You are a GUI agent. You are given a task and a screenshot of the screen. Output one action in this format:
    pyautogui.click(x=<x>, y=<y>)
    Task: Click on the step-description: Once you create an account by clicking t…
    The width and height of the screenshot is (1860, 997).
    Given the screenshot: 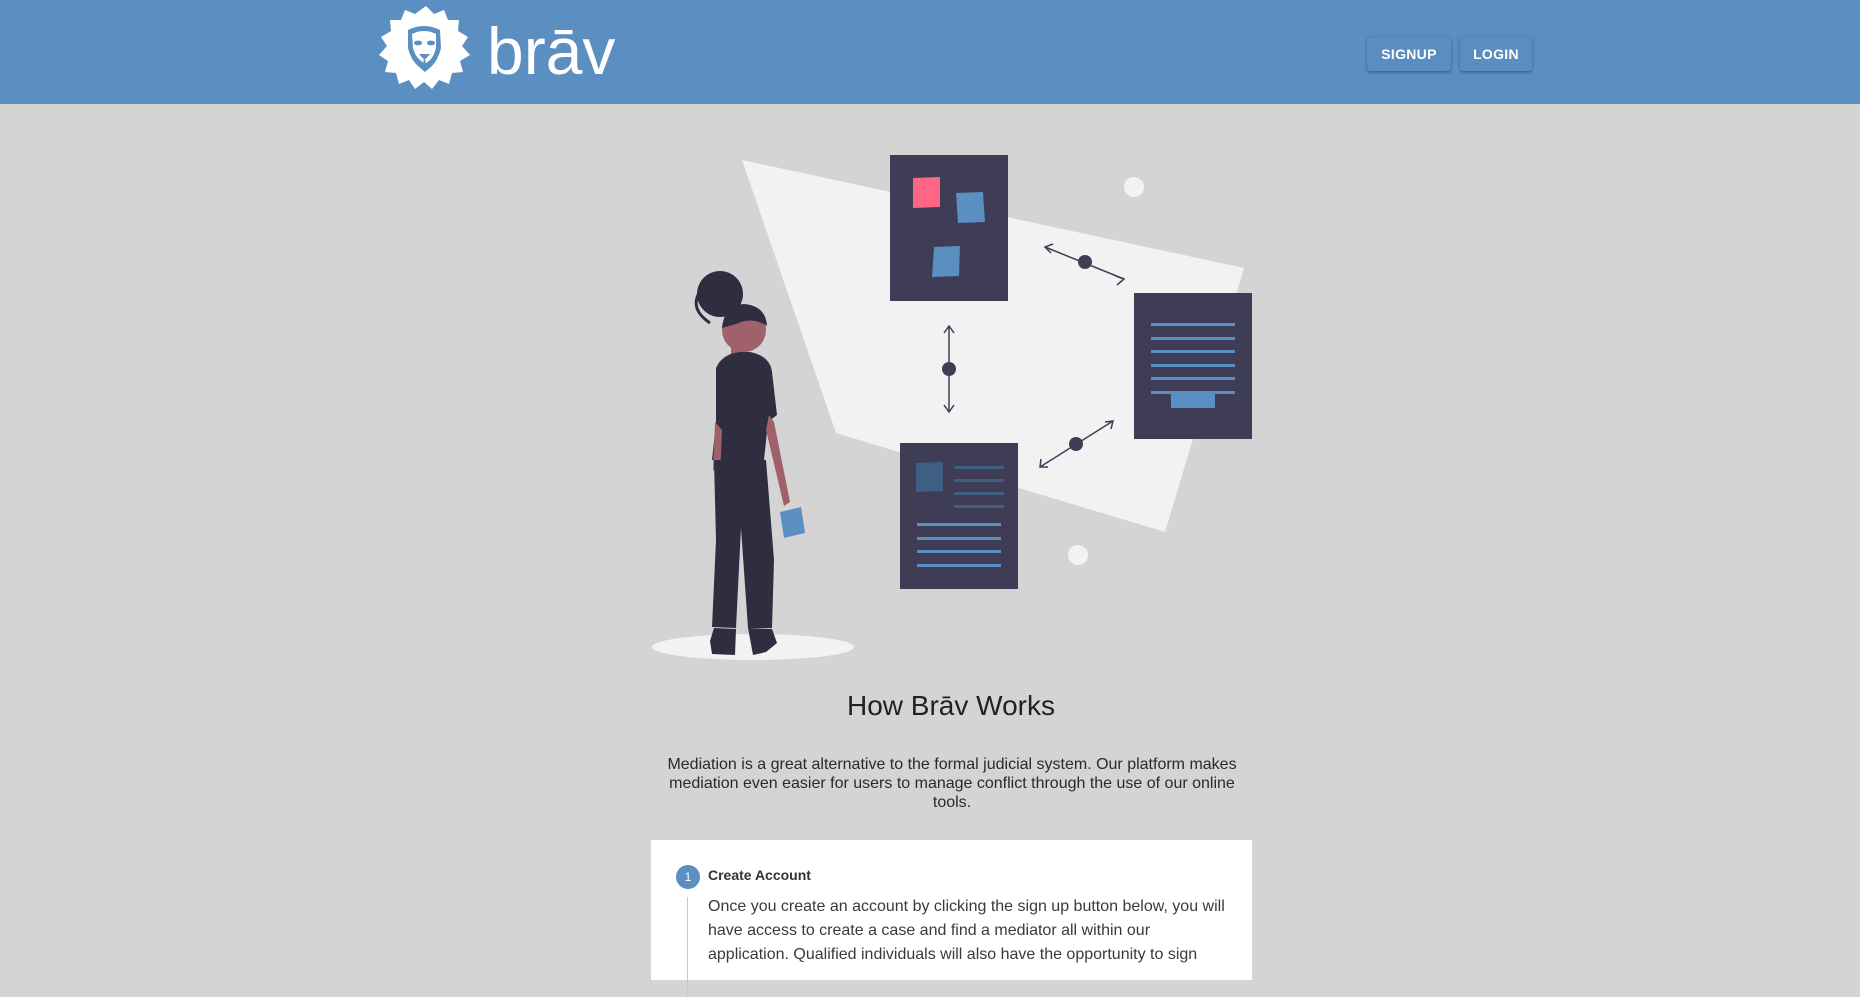 What is the action you would take?
    pyautogui.click(x=966, y=930)
    